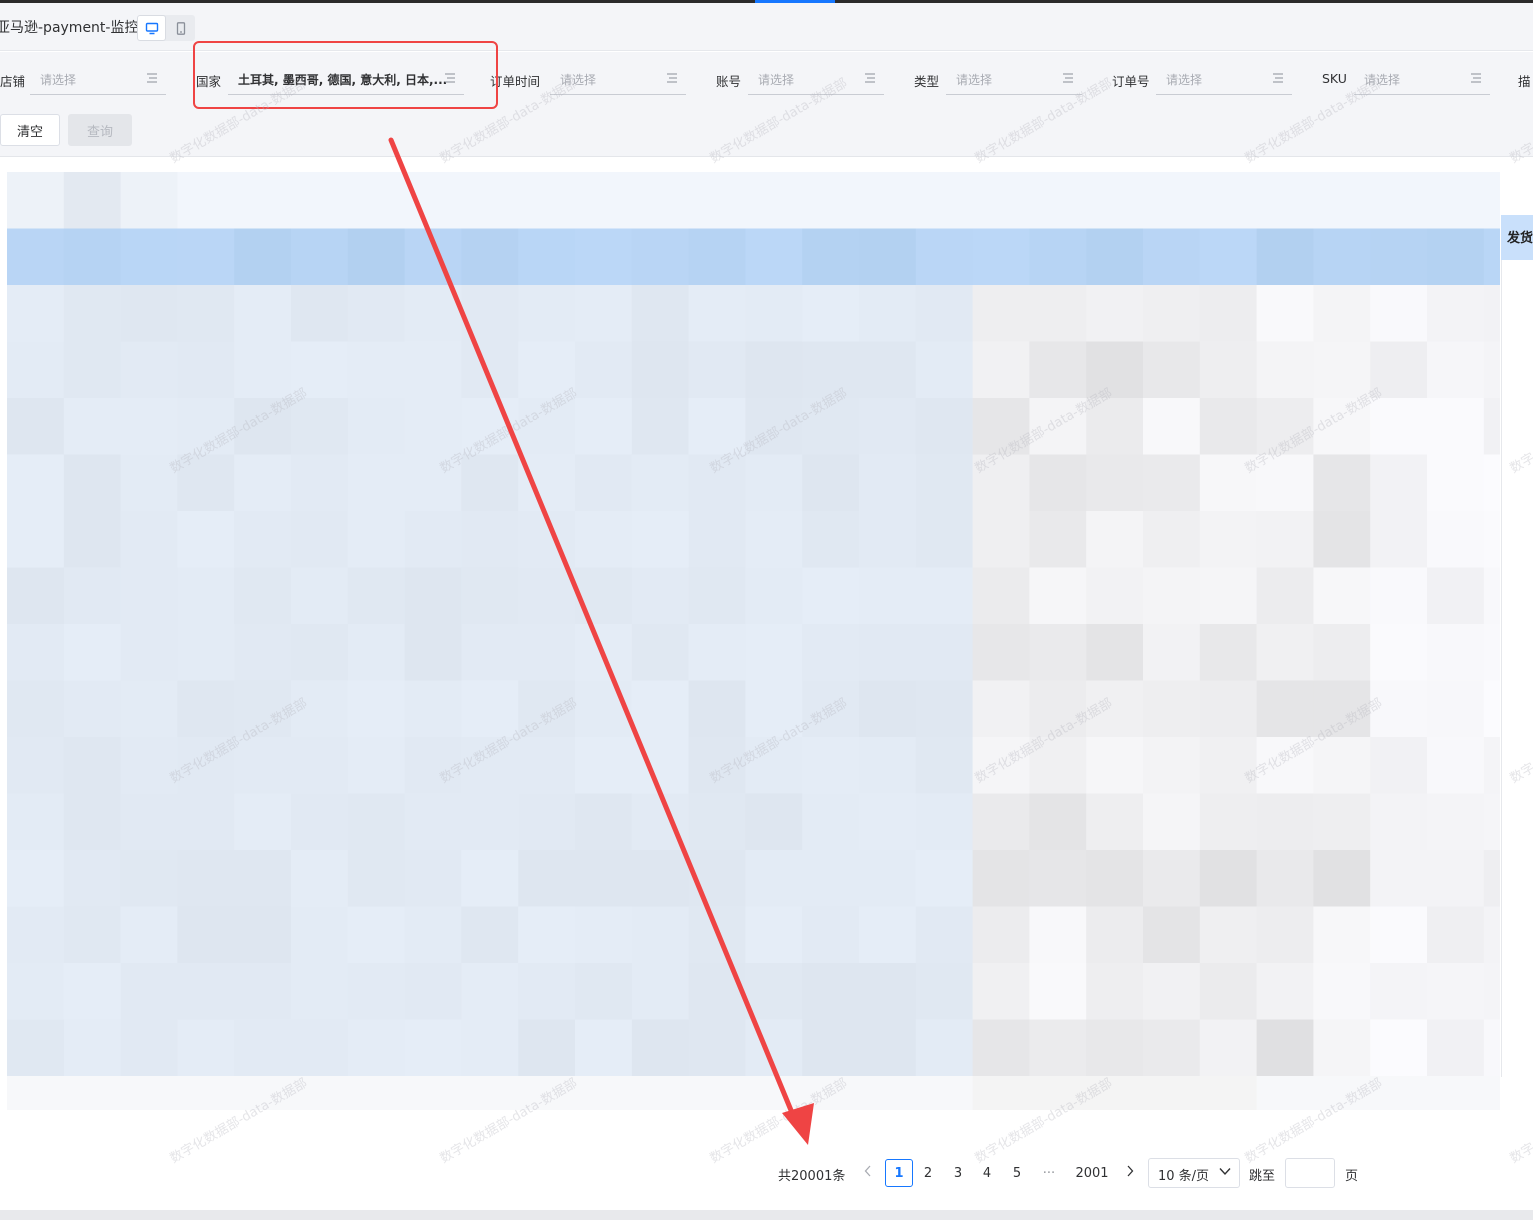 This screenshot has height=1220, width=1533. Describe the element at coordinates (1014, 80) in the screenshot. I see `type-select: 请选择` at that location.